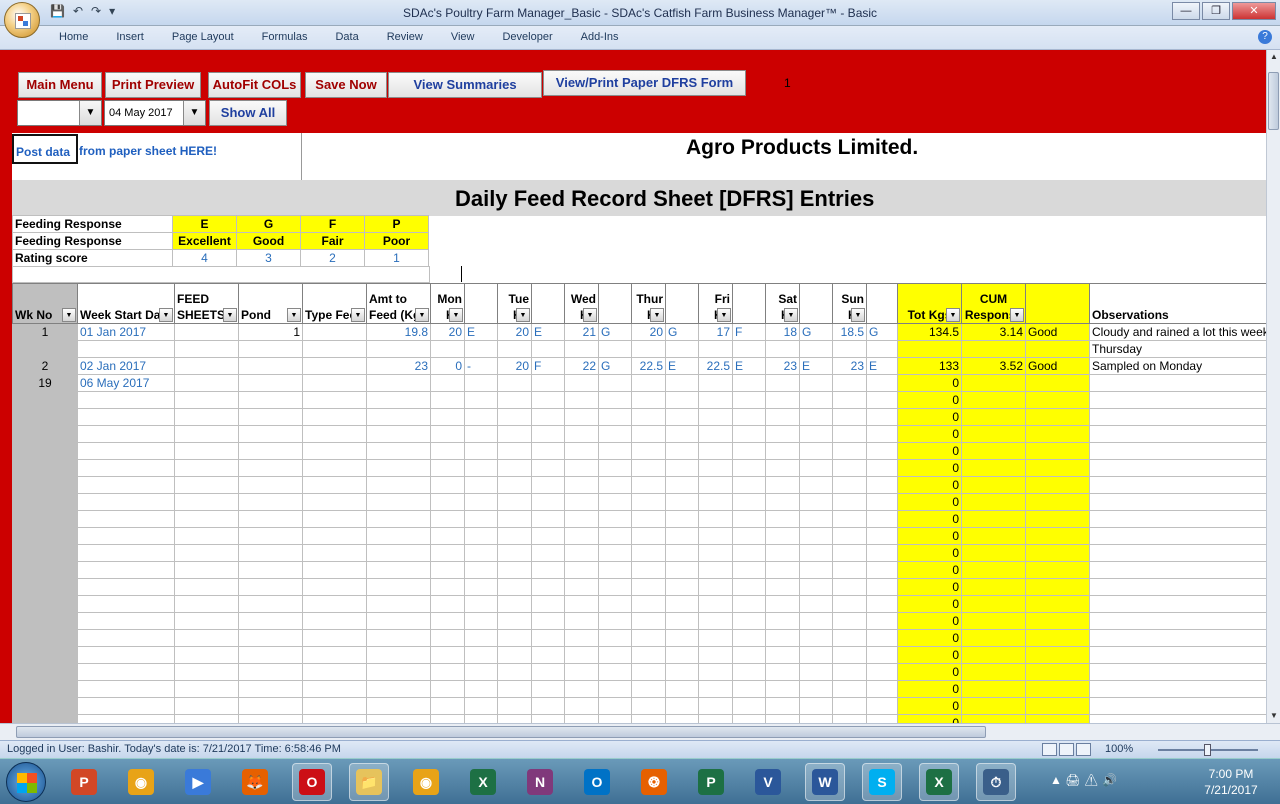 Image resolution: width=1280 pixels, height=804 pixels. What do you see at coordinates (540, 782) in the screenshot?
I see `taskbar-app-button: N` at bounding box center [540, 782].